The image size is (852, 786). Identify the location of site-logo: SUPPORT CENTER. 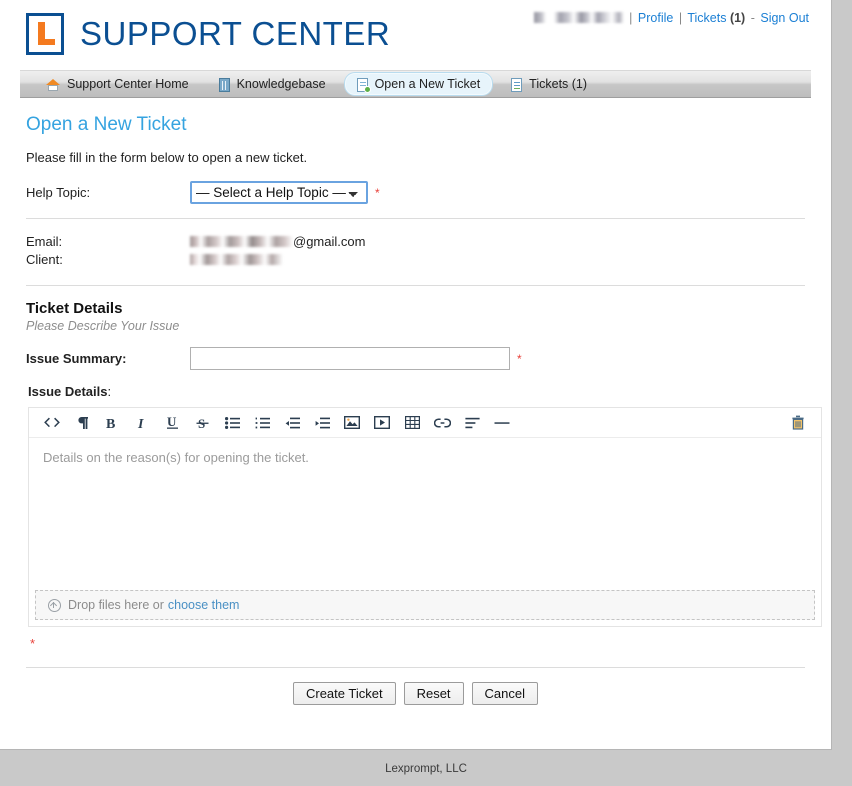
(208, 34).